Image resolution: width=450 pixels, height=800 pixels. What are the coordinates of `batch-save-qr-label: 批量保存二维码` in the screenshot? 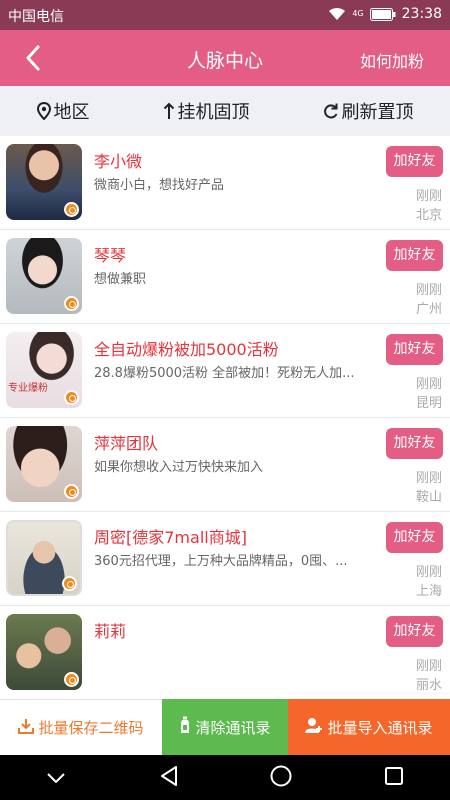 It's located at (91, 728).